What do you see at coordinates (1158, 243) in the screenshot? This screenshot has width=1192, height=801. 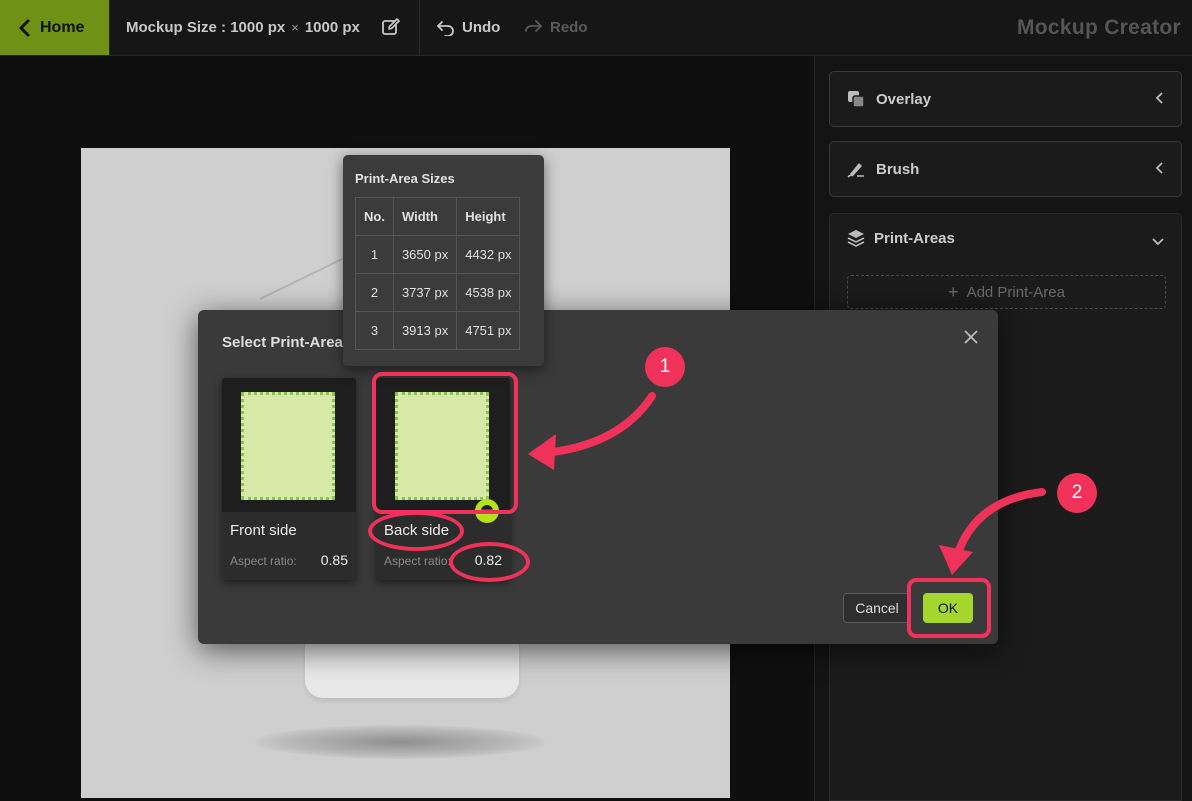 I see `chevron-down-icon` at bounding box center [1158, 243].